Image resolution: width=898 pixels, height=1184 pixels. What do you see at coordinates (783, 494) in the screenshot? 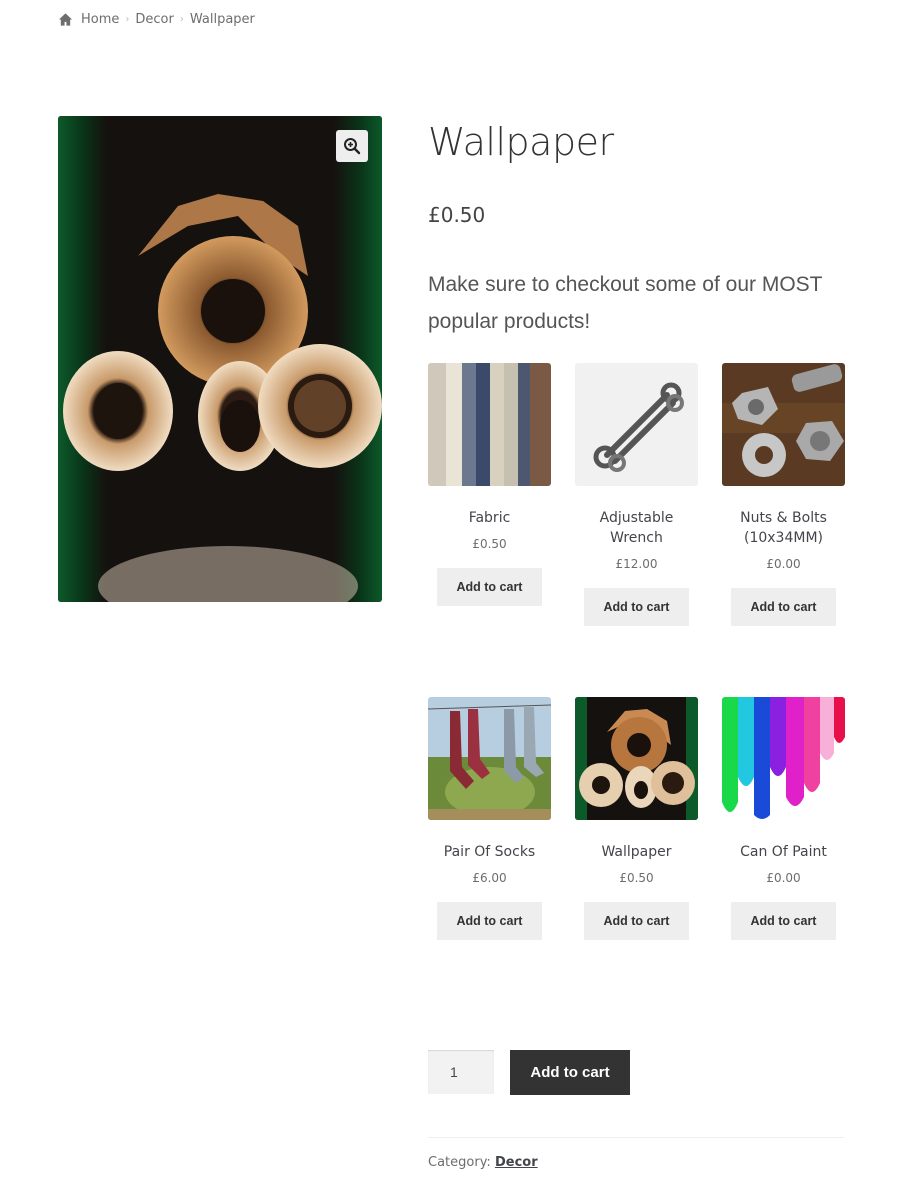
I see `product-card-nuts-bolts: Nuts & Bolts (10x34MM) £0.00 Add to cart` at bounding box center [783, 494].